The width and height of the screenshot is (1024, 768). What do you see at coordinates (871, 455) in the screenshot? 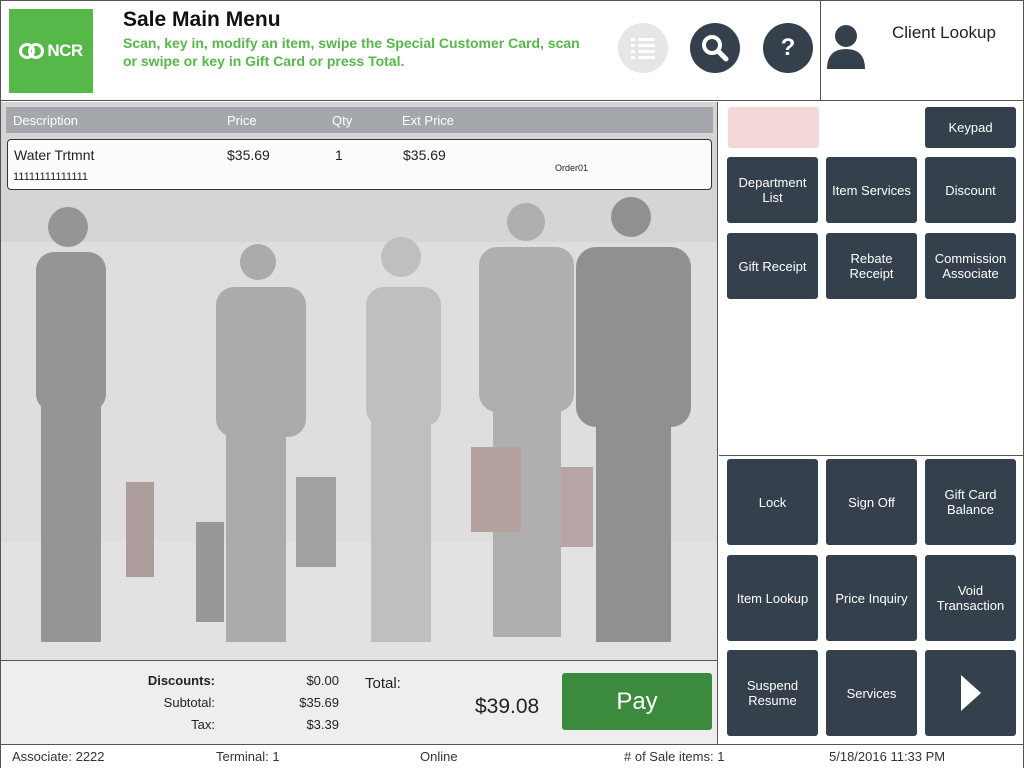
I see `panel-divider` at bounding box center [871, 455].